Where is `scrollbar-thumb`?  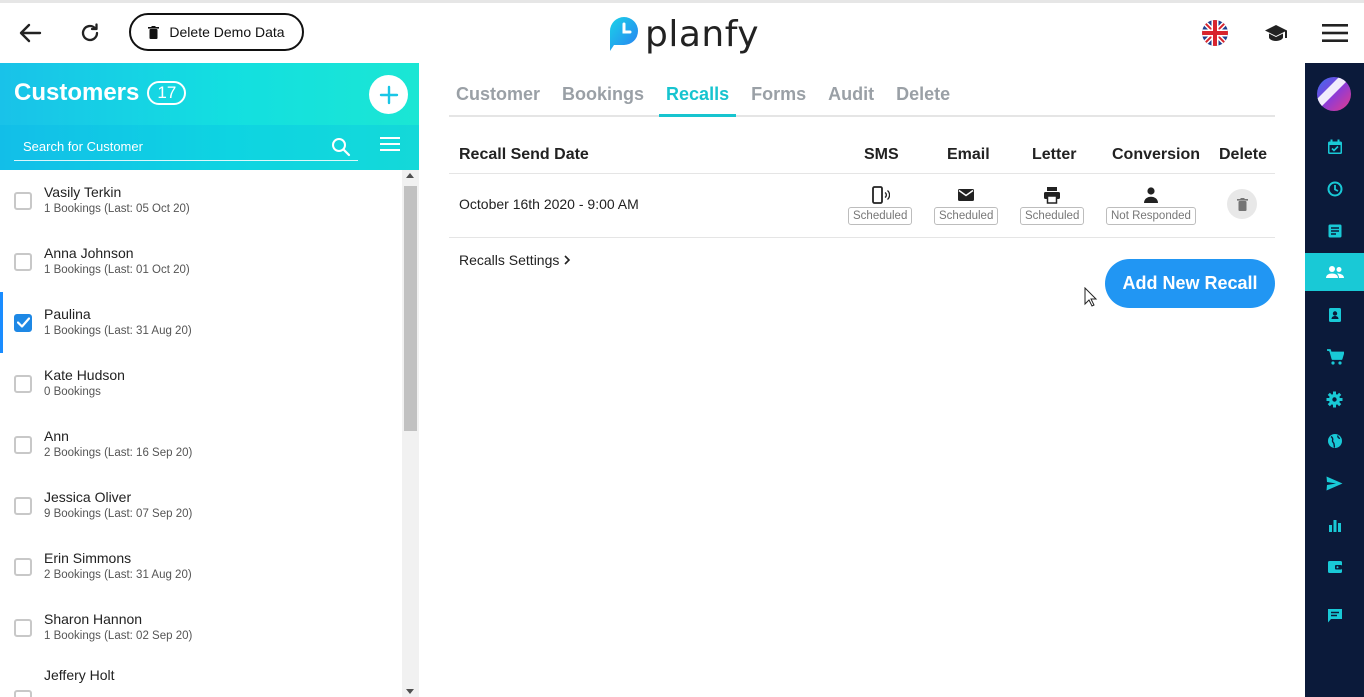
scrollbar-thumb is located at coordinates (410, 308).